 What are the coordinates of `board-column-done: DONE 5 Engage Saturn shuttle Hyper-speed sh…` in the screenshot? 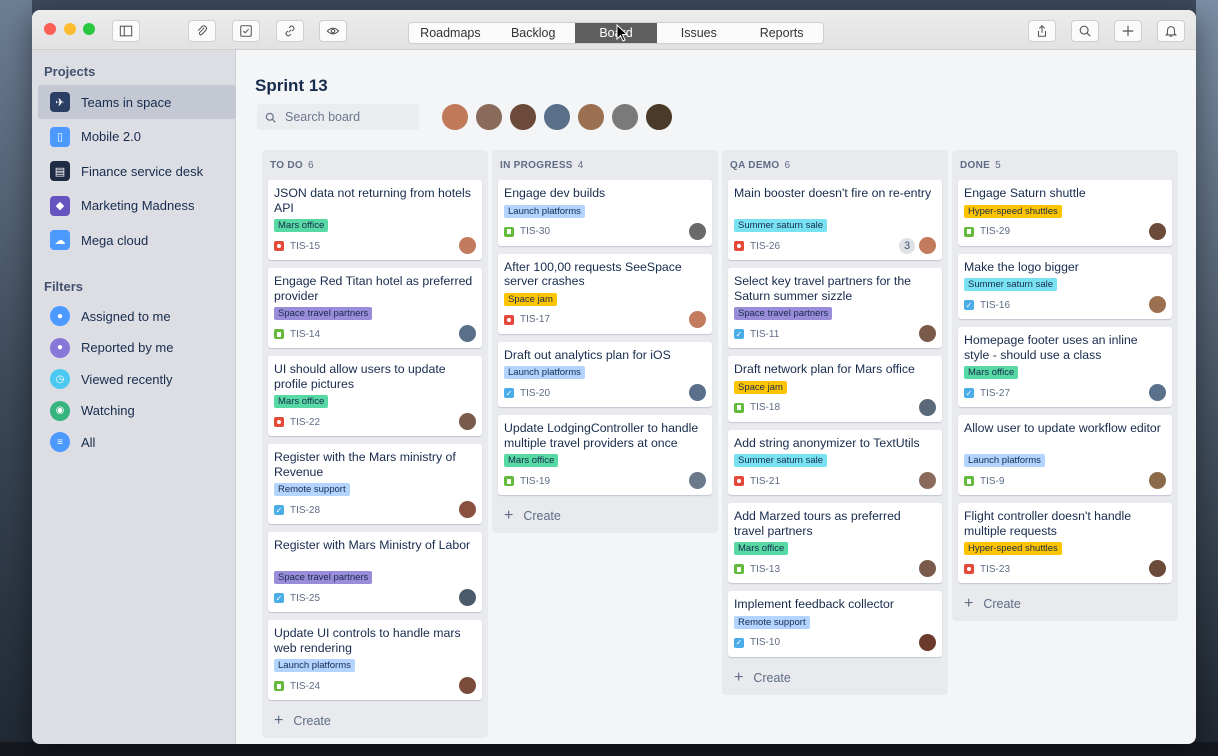 It's located at (1065, 385).